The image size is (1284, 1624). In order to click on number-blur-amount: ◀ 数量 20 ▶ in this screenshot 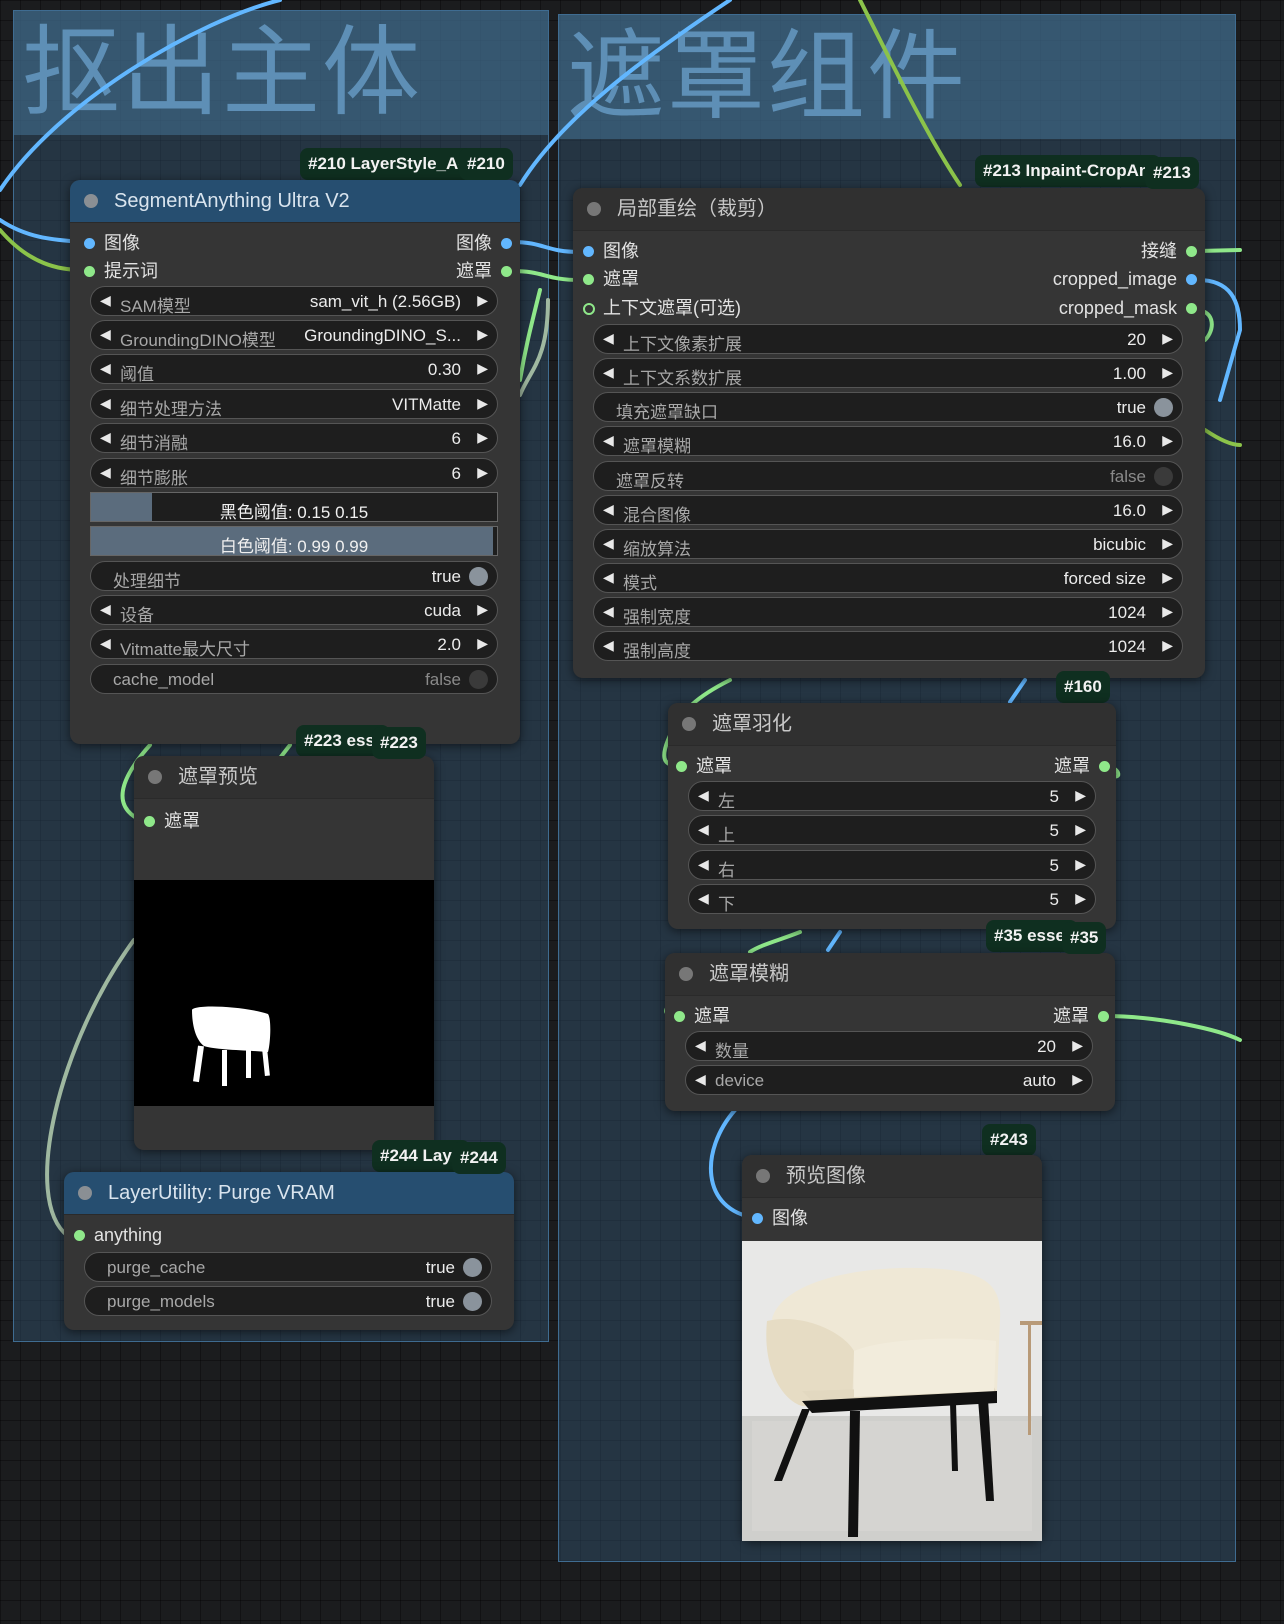, I will do `click(889, 1046)`.